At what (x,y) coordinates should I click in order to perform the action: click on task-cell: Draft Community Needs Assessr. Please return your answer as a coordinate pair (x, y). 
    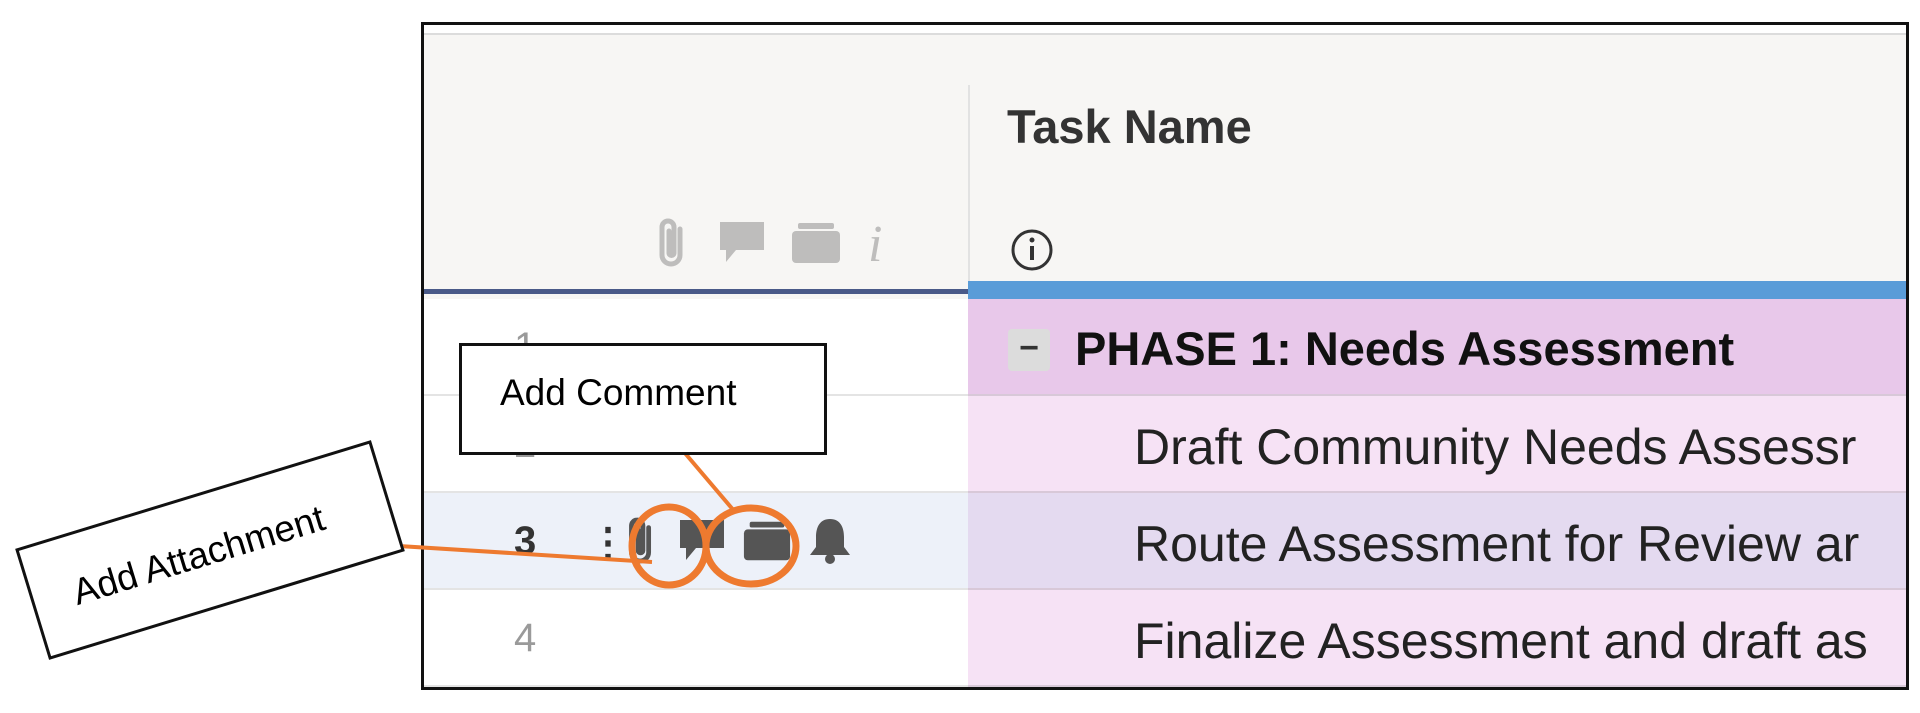
    Looking at the image, I should click on (1437, 444).